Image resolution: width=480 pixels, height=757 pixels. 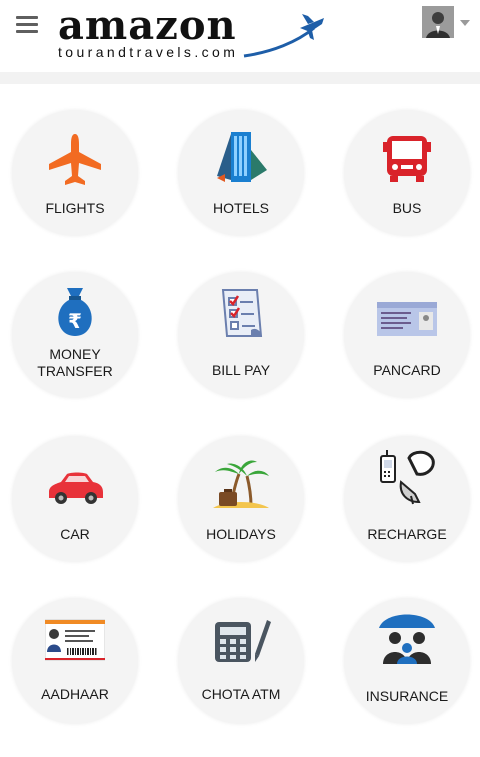 I want to click on palm-tree-suitcase-icon, so click(x=241, y=484).